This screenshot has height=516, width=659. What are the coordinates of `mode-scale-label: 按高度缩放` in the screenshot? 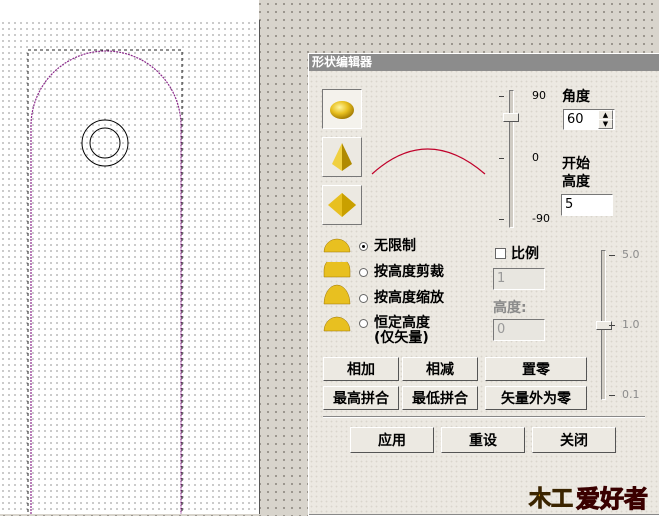 It's located at (409, 298).